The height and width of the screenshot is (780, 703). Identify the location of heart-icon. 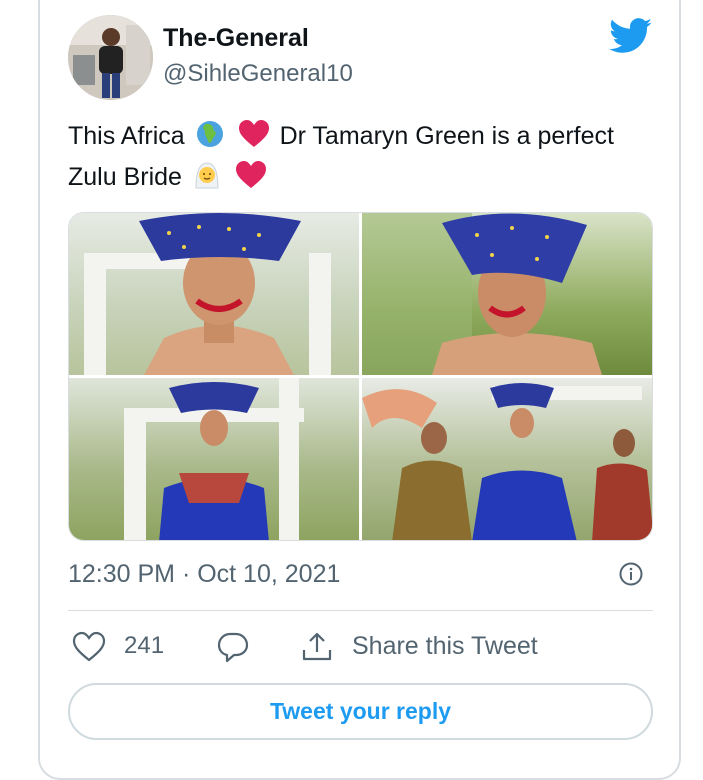
(89, 646).